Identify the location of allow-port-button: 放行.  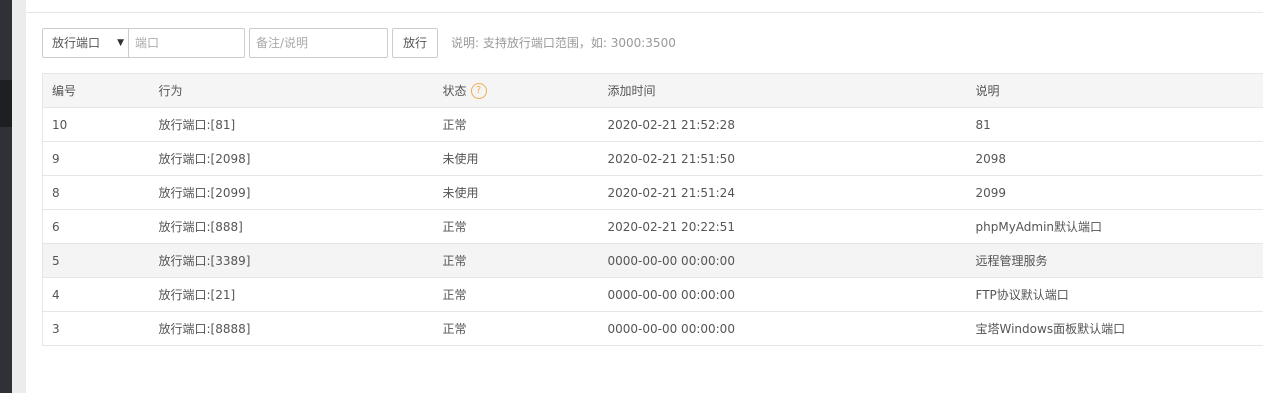
(415, 43).